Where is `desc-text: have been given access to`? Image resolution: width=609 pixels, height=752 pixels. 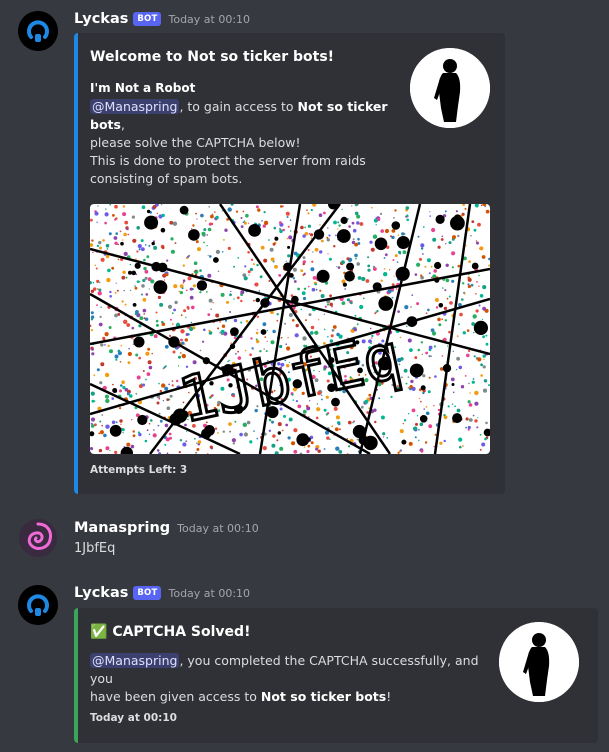 desc-text: have been given access to is located at coordinates (175, 696).